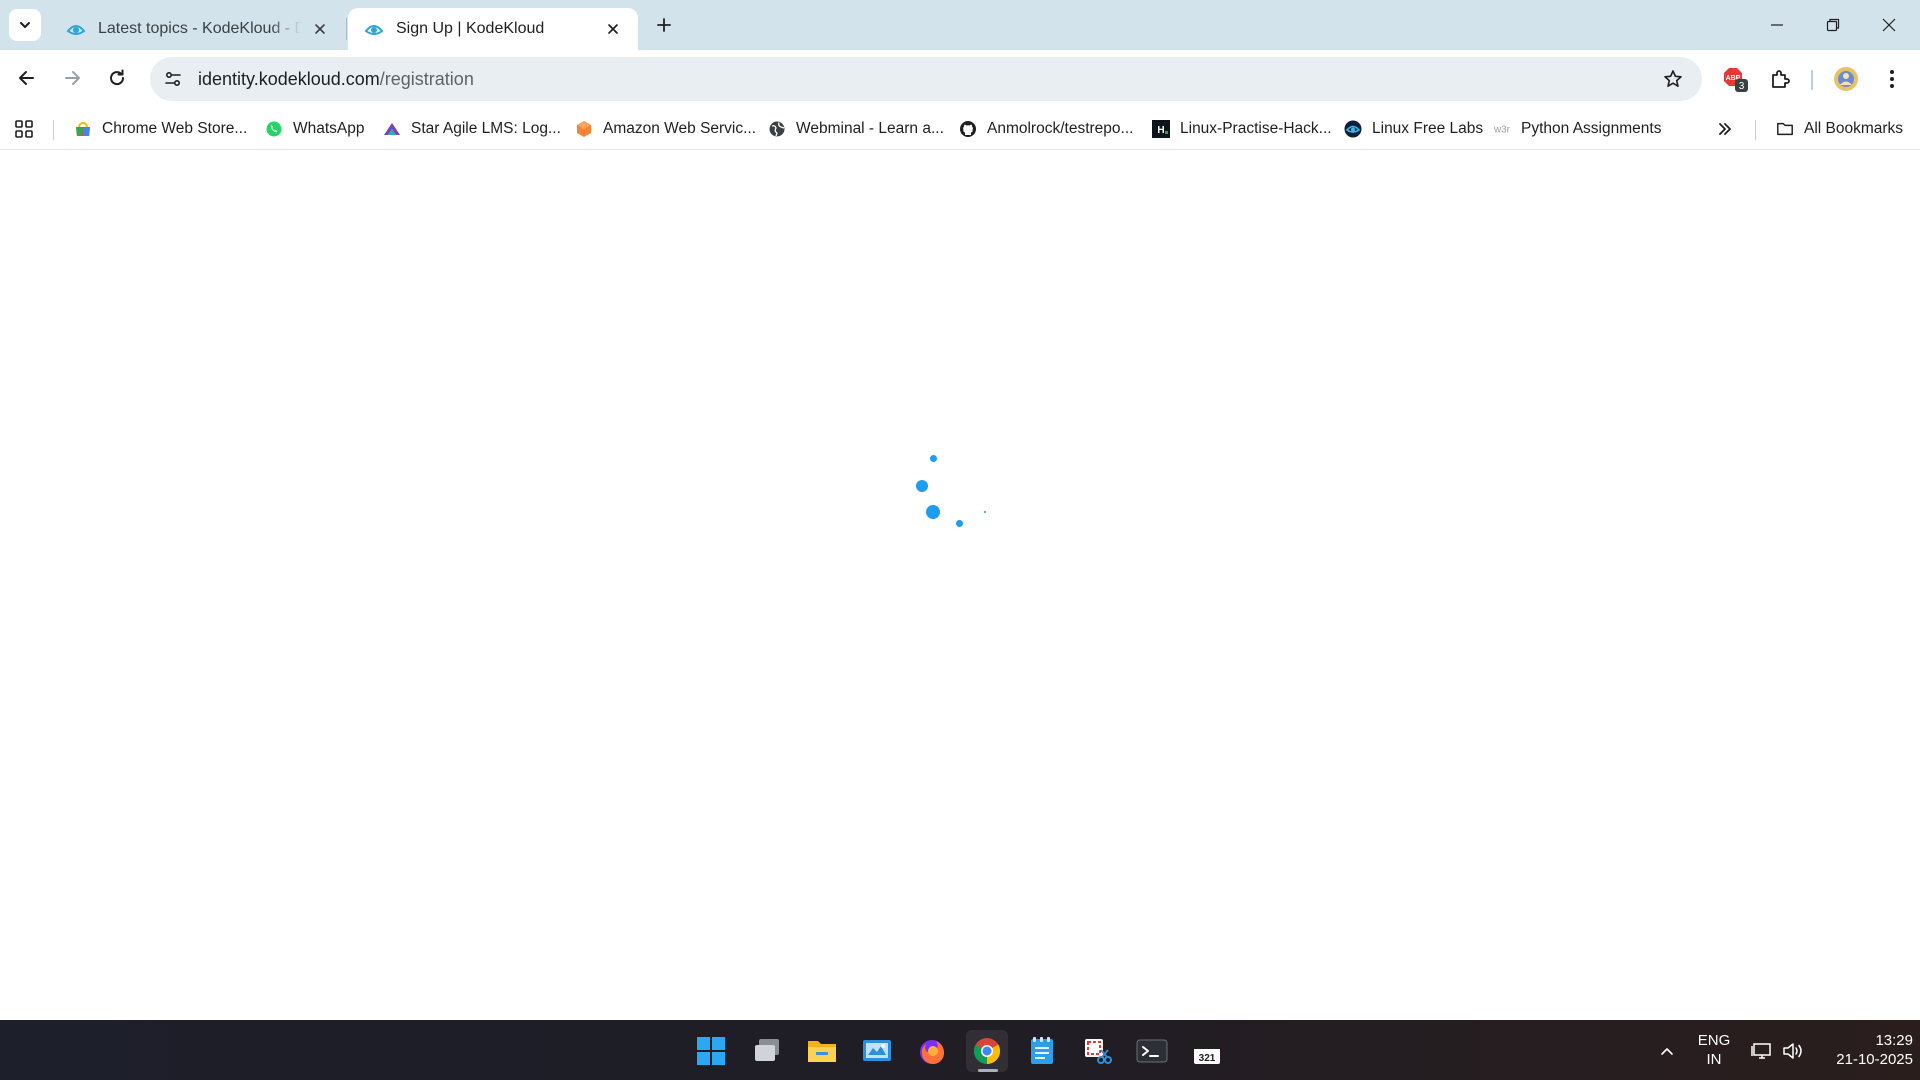 The width and height of the screenshot is (1920, 1080). What do you see at coordinates (289, 78) in the screenshot?
I see `url-host: identity.kodekloud.com` at bounding box center [289, 78].